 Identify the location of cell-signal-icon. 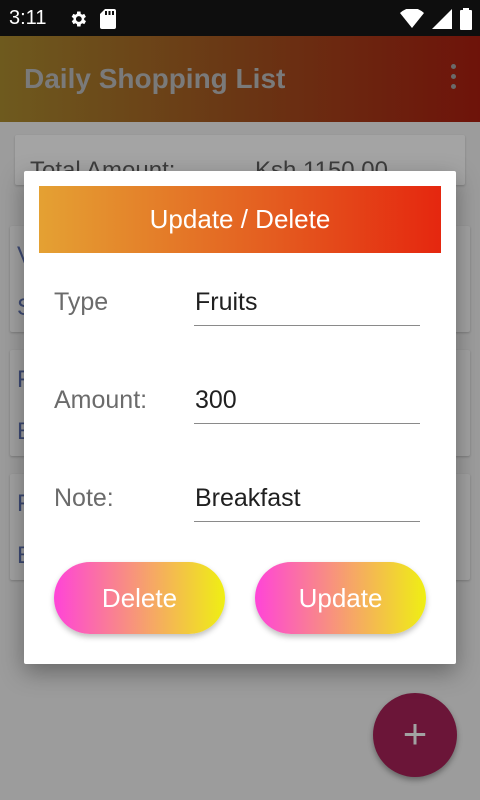
(442, 21).